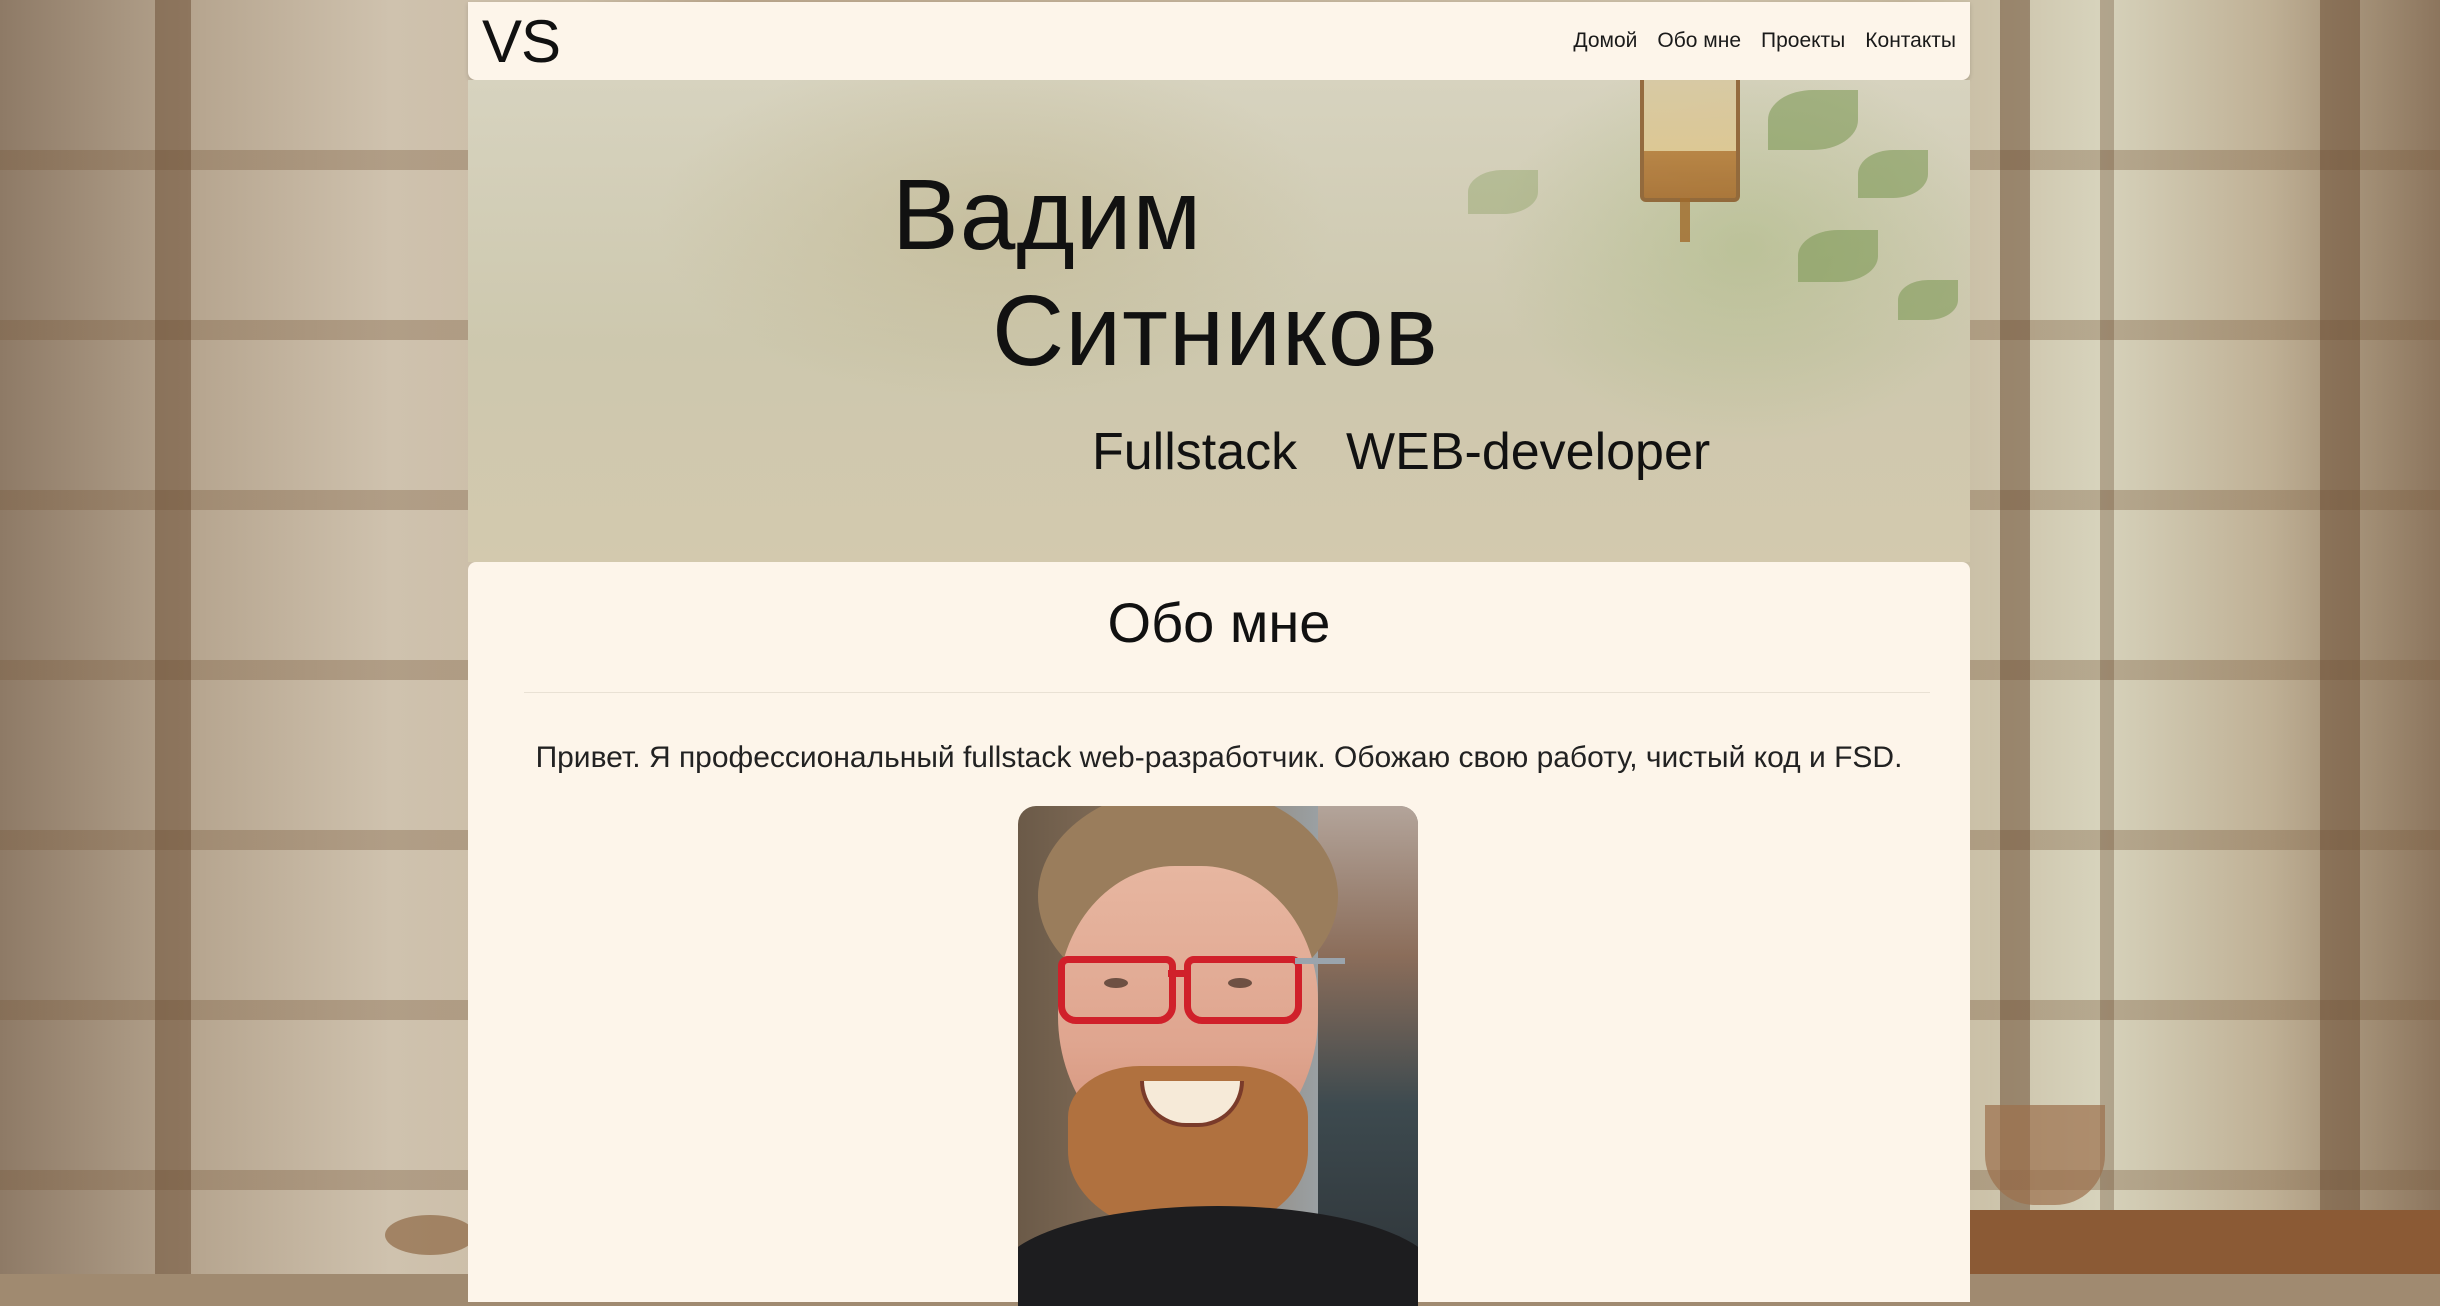 Image resolution: width=2440 pixels, height=1306 pixels. Describe the element at coordinates (1685, 220) in the screenshot. I see `lantern-tassel` at that location.